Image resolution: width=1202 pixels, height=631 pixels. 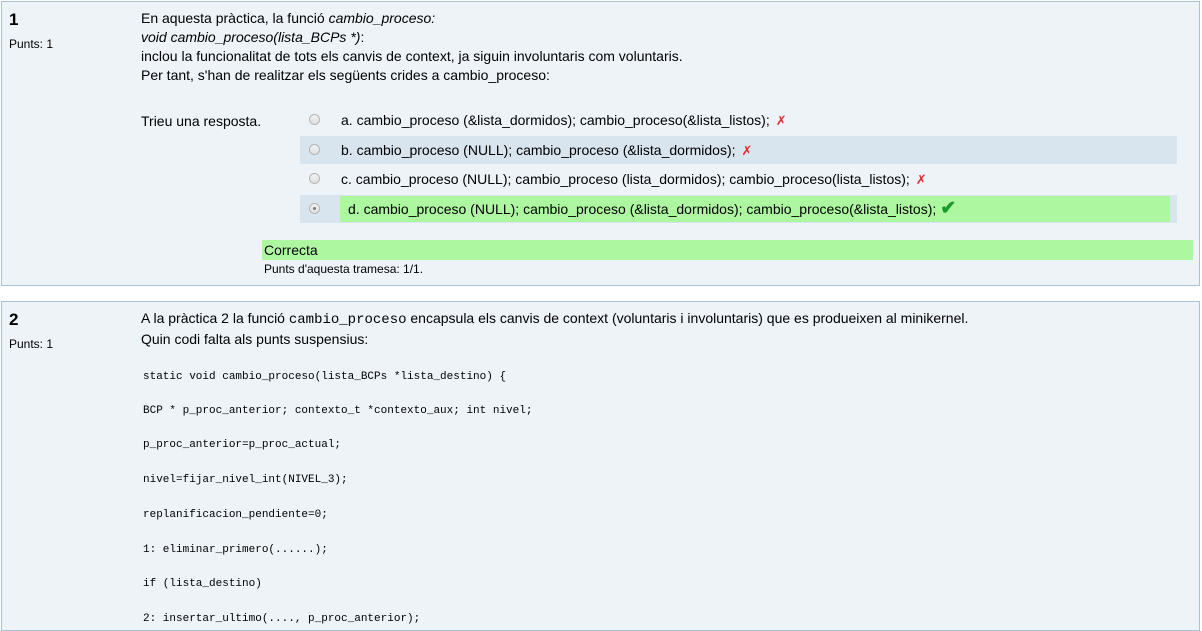 I want to click on code-line: if (lista_destino), so click(x=202, y=584).